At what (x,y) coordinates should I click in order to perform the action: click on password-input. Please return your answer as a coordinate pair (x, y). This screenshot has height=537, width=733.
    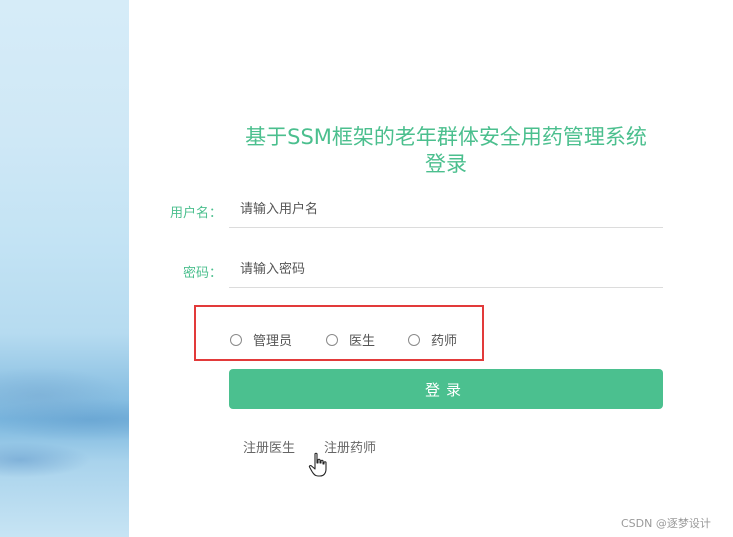
    Looking at the image, I should click on (446, 270).